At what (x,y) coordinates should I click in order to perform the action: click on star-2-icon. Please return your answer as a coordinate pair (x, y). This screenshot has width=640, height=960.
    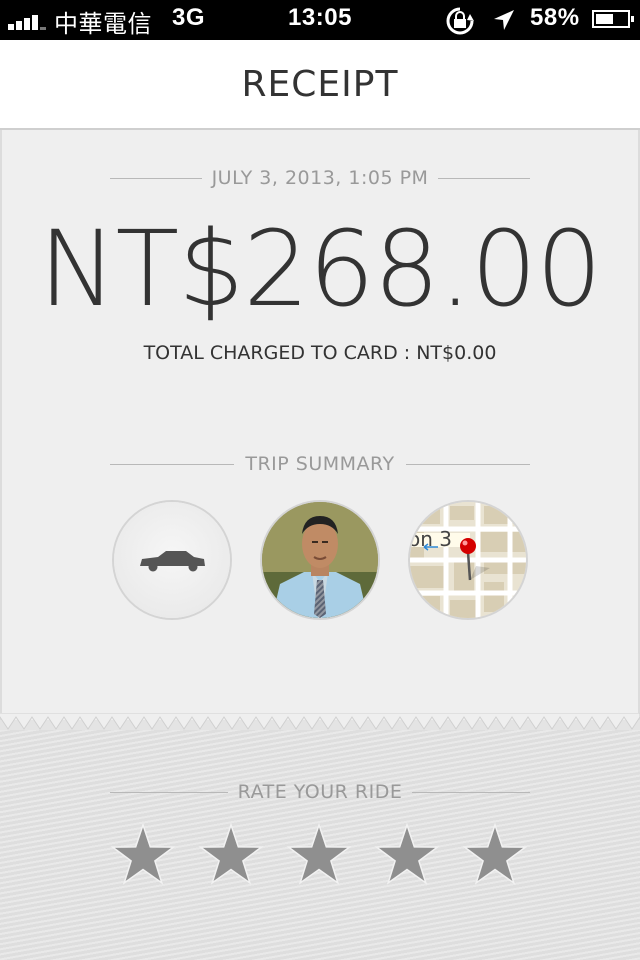
    Looking at the image, I should click on (231, 855).